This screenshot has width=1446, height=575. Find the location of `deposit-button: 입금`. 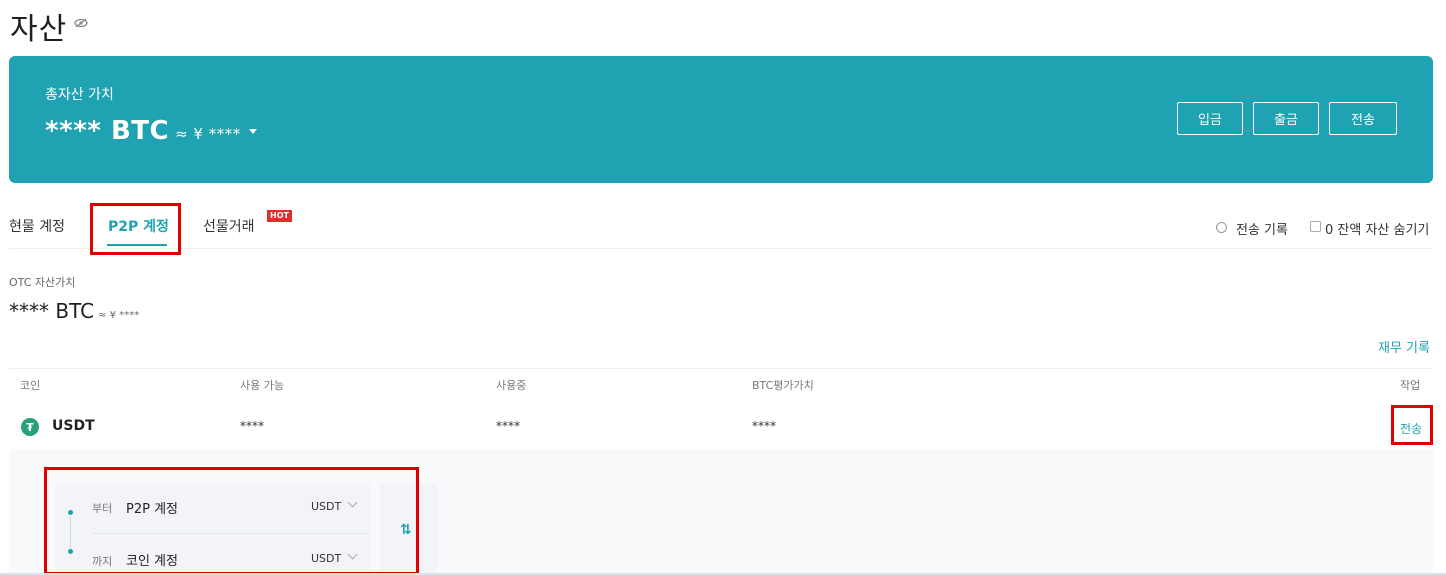

deposit-button: 입금 is located at coordinates (1210, 118).